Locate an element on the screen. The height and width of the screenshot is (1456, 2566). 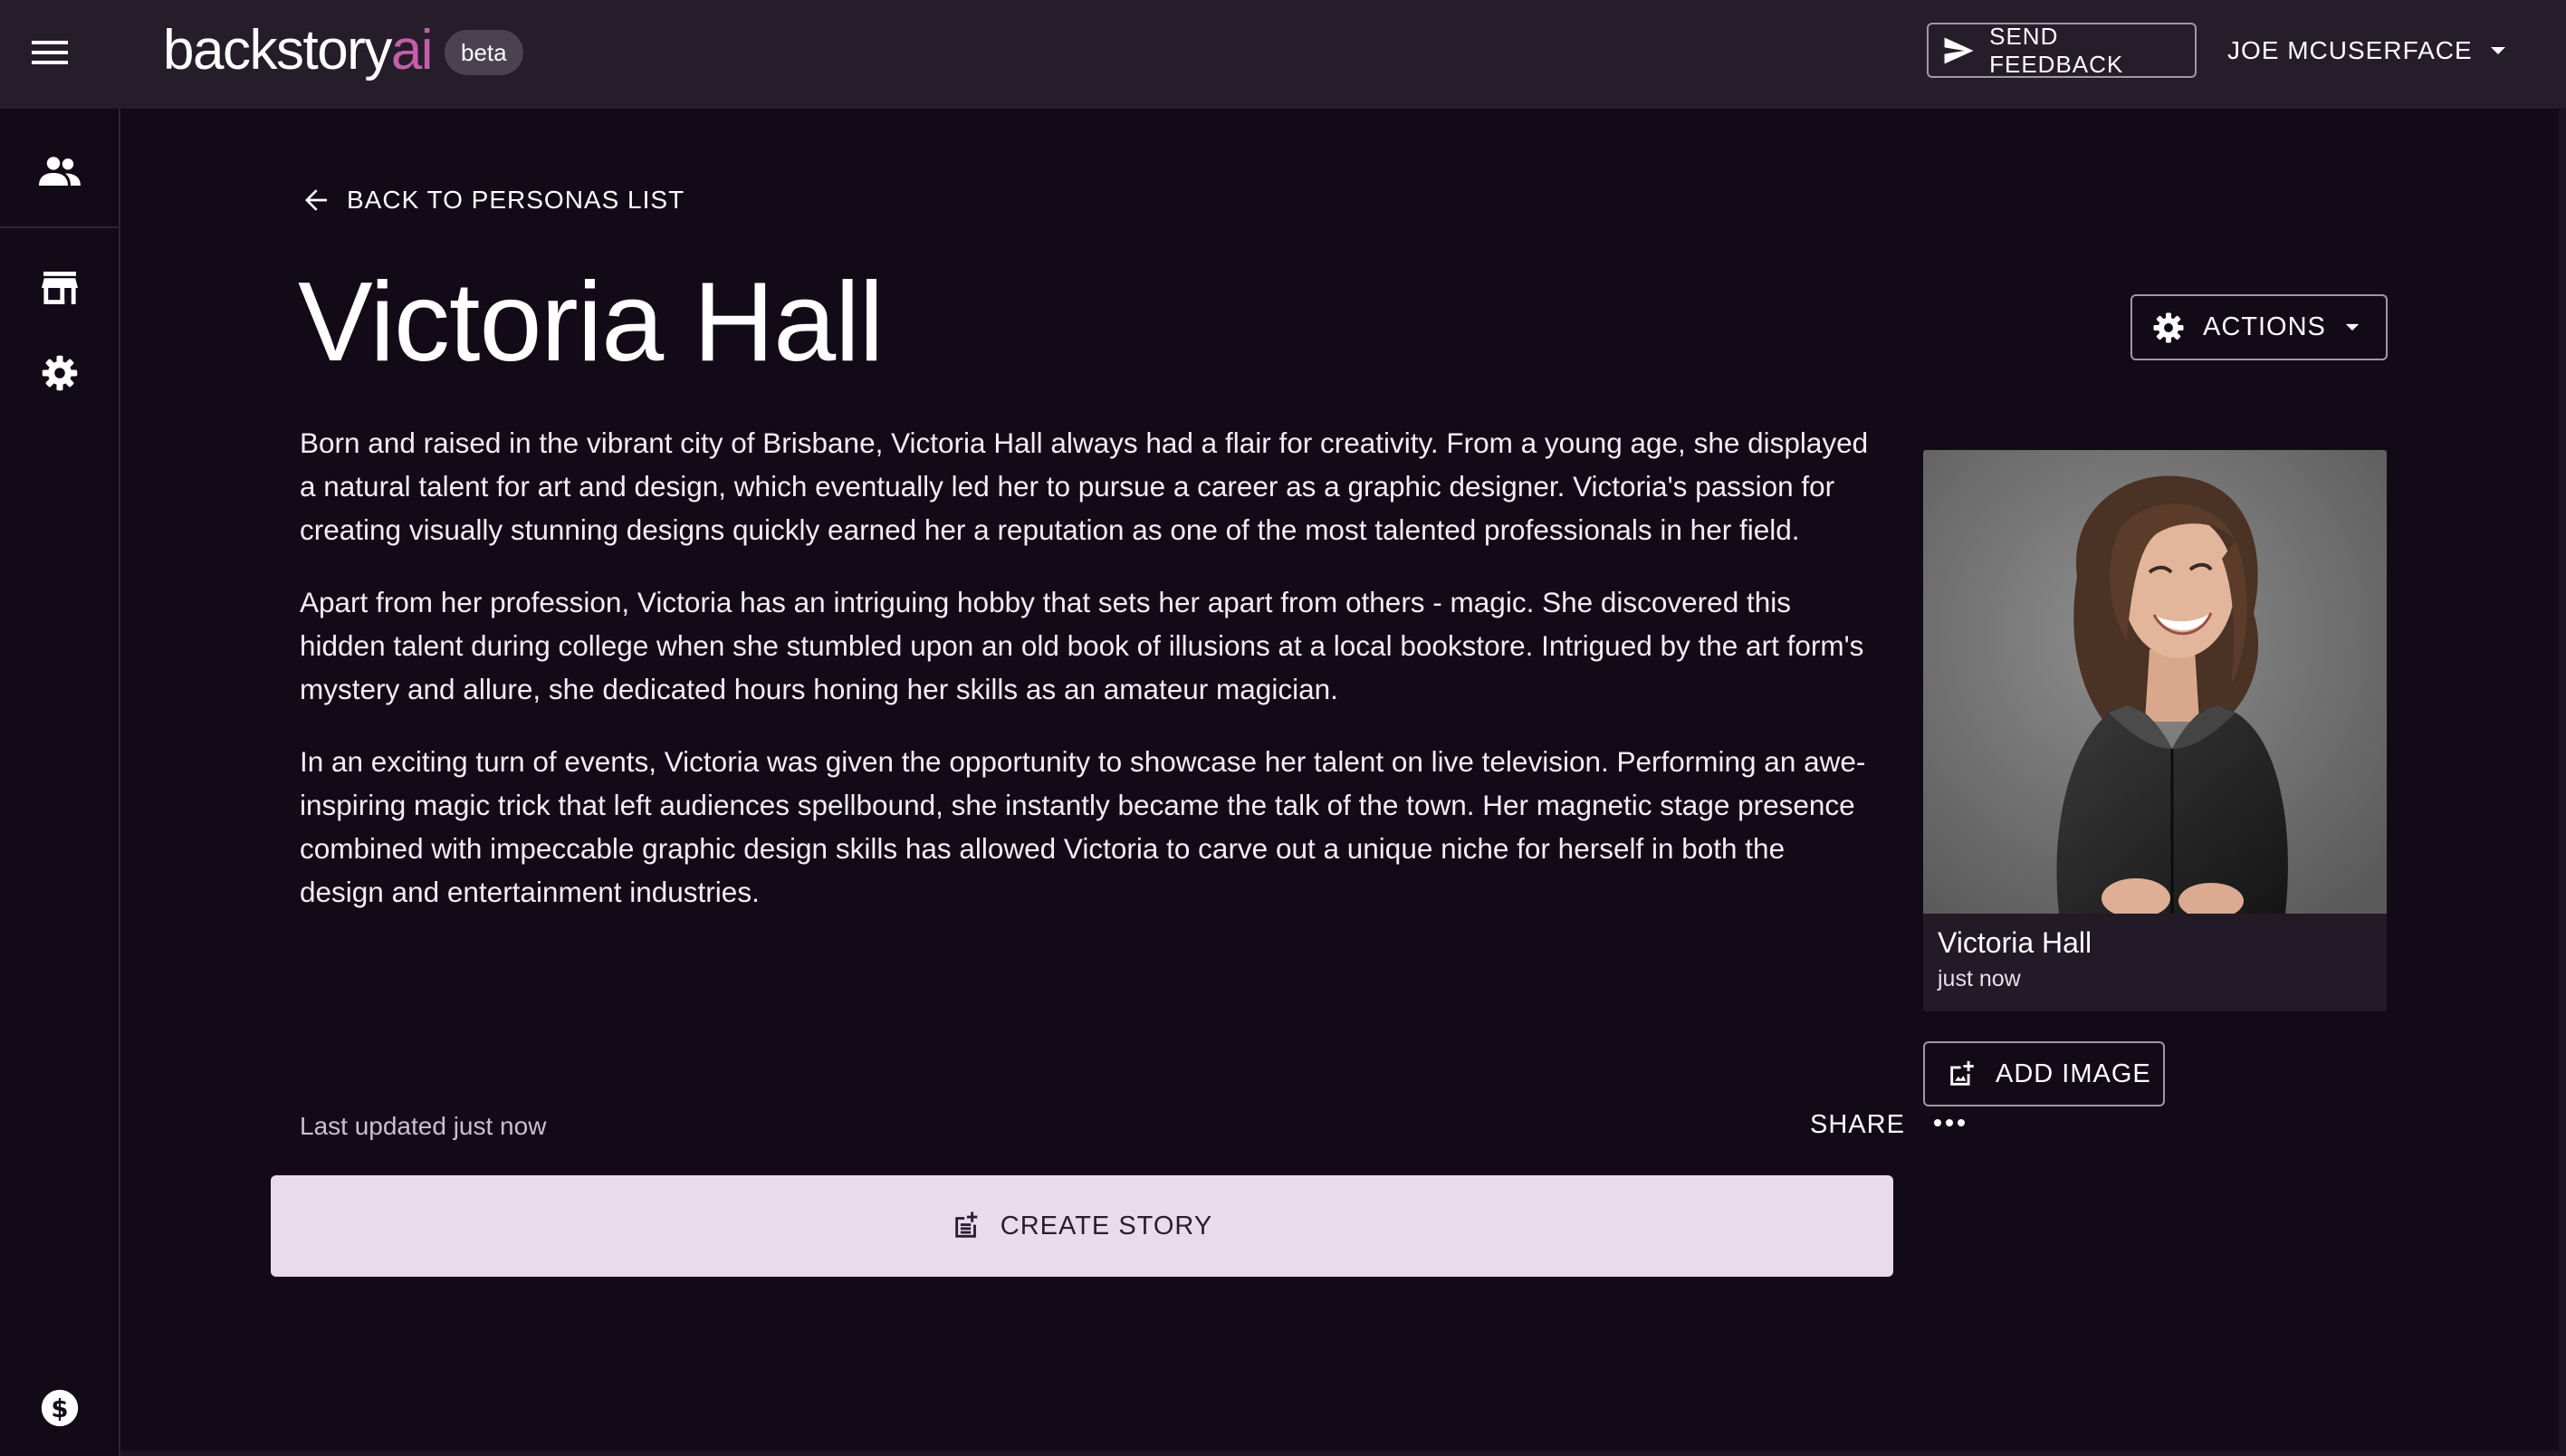
user-name: JOE MCUSERFACE is located at coordinates (2350, 50).